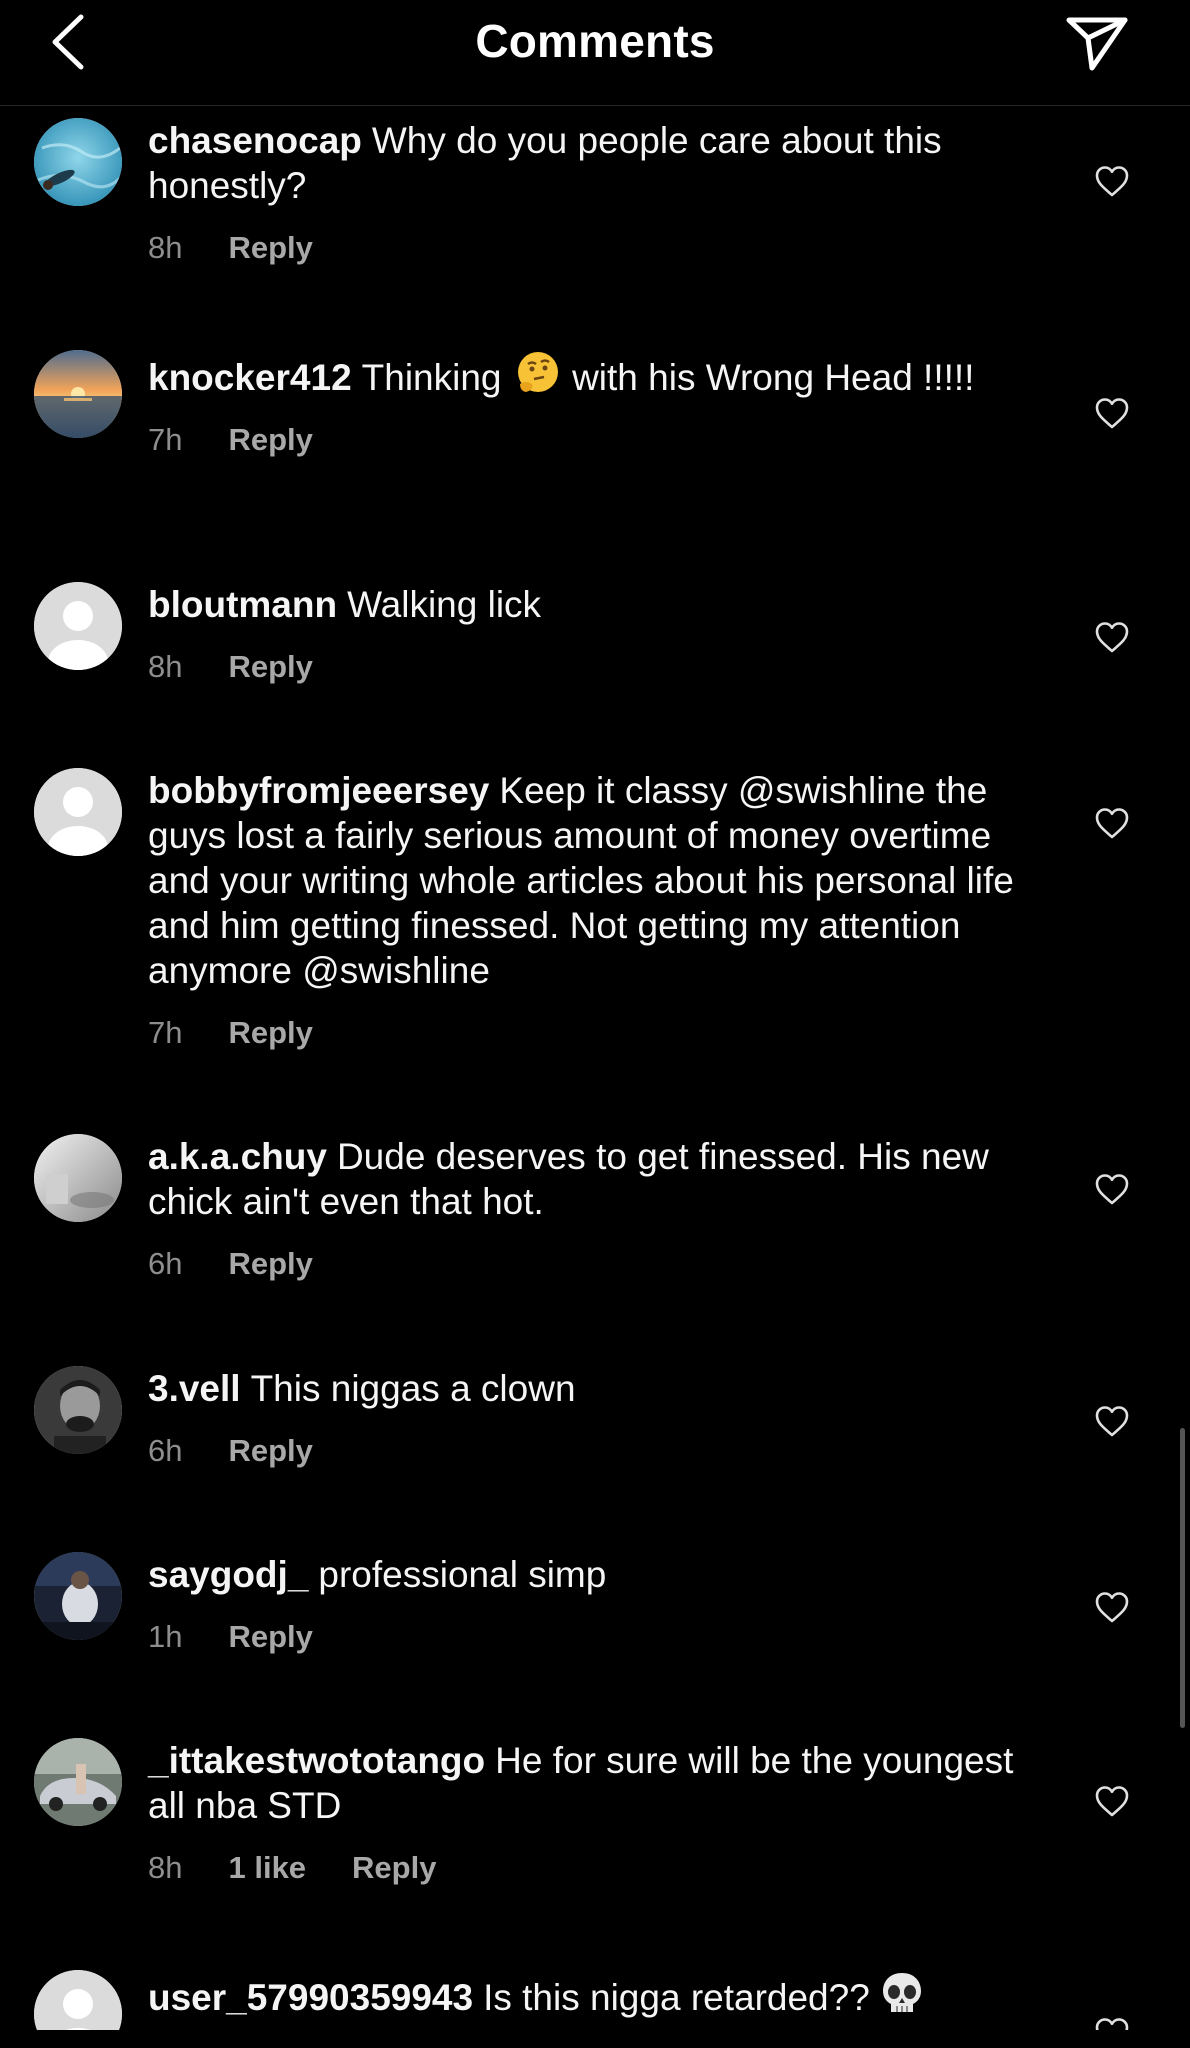  I want to click on comment-username: a.k.a.chuy, so click(237, 1156).